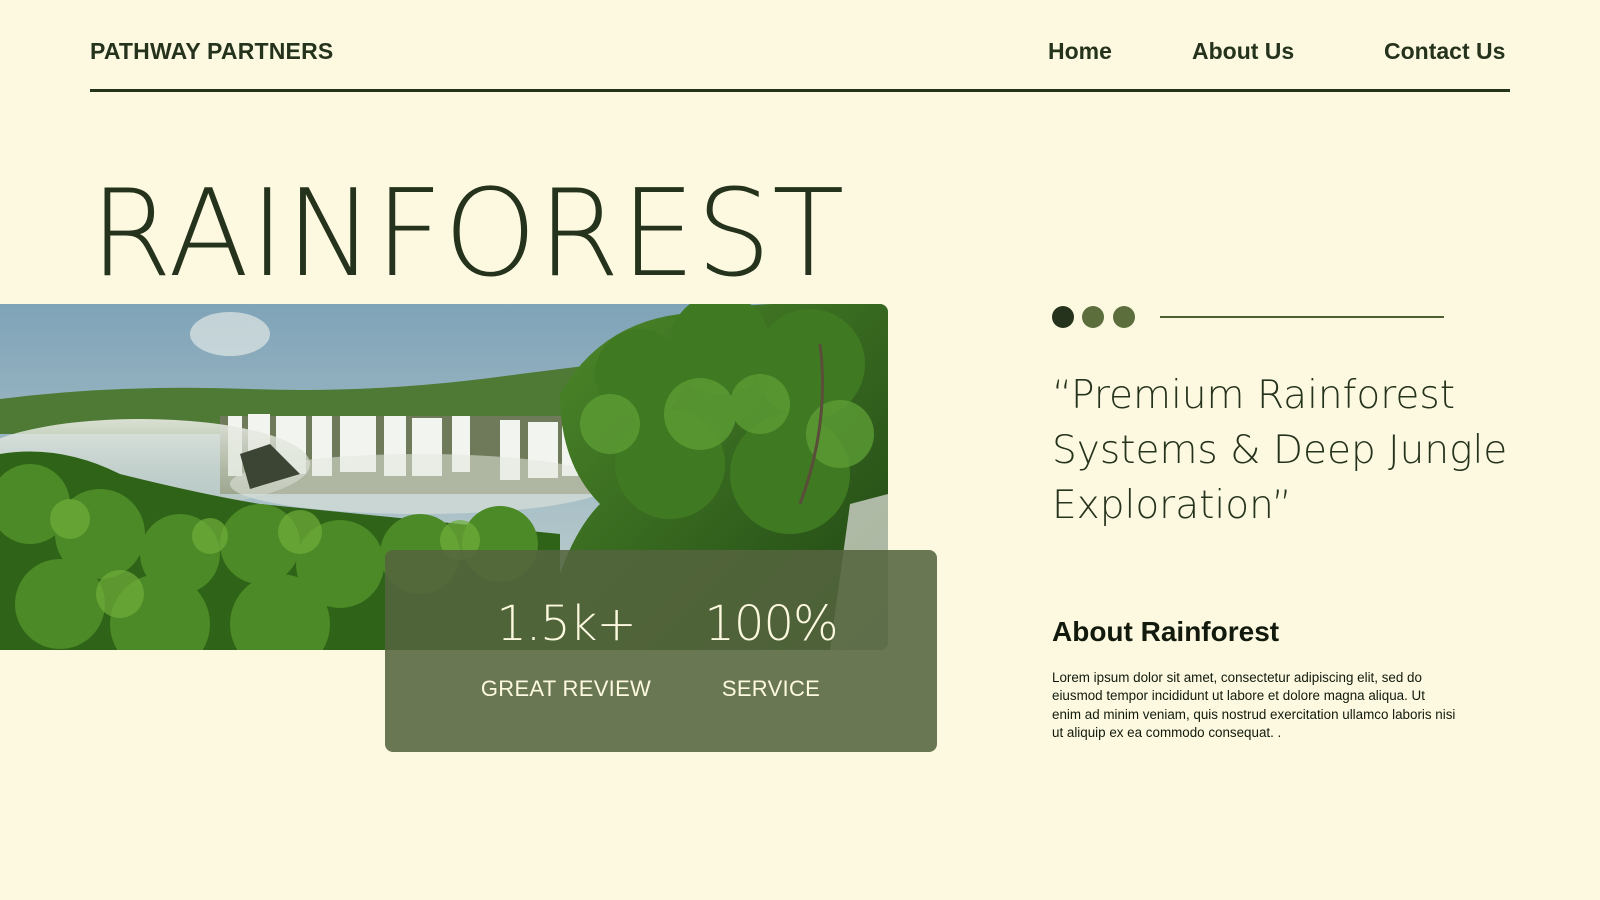 This screenshot has width=1600, height=900. I want to click on main-nav: Home About Us Contact Us, so click(800, 53).